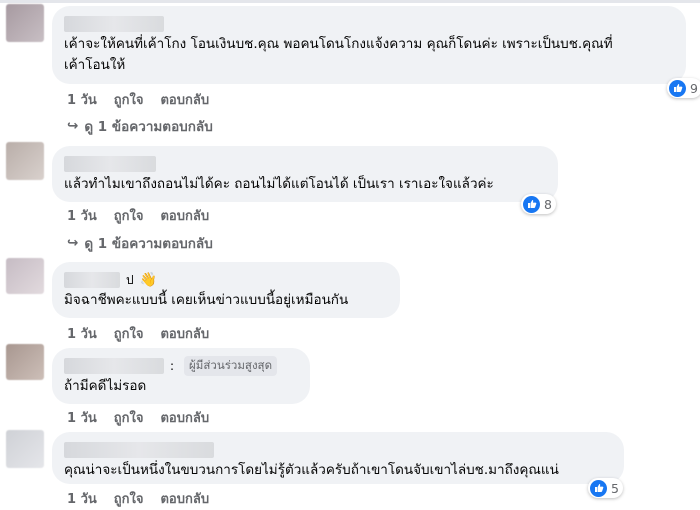 The width and height of the screenshot is (700, 510). Describe the element at coordinates (105, 386) in the screenshot. I see `comment-text: ถ้ามีคดีไม่รอด` at that location.